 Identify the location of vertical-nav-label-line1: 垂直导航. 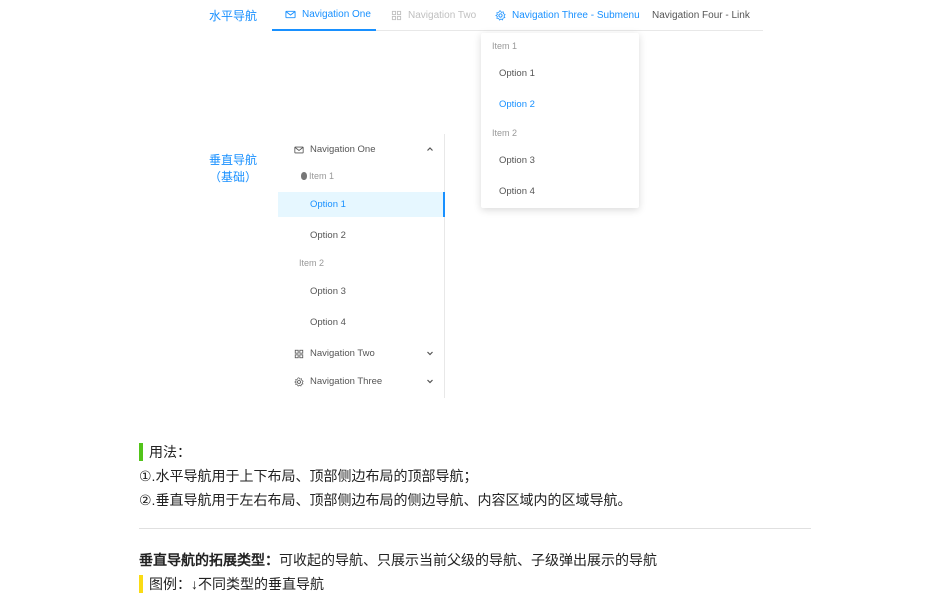
(232, 160).